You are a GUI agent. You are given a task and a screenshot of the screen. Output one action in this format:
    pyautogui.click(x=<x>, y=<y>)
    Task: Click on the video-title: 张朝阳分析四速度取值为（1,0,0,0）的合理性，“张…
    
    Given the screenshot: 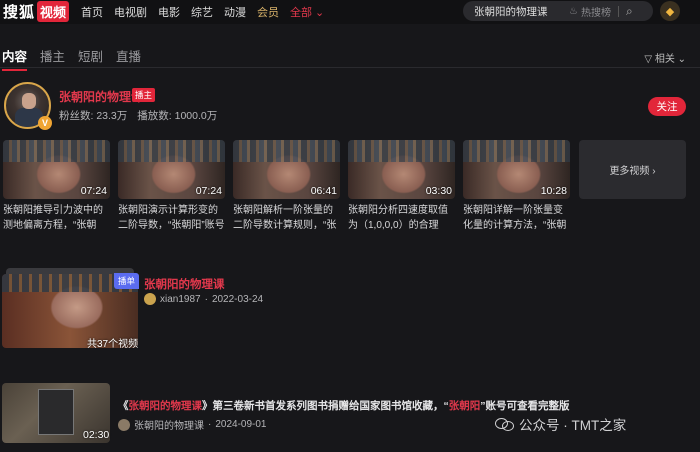 What is the action you would take?
    pyautogui.click(x=401, y=218)
    